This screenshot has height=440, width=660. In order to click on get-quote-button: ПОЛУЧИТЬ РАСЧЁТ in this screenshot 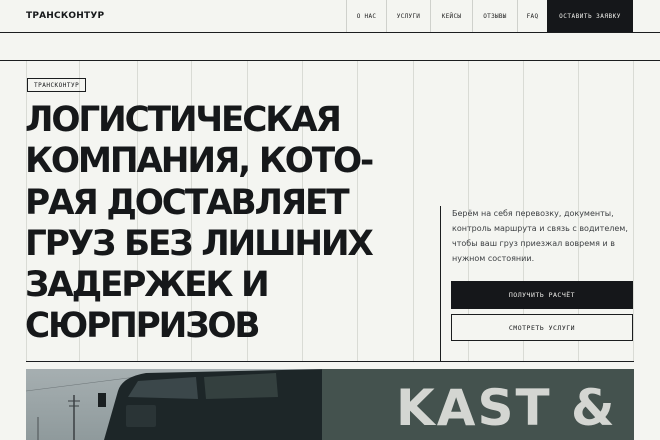, I will do `click(542, 295)`.